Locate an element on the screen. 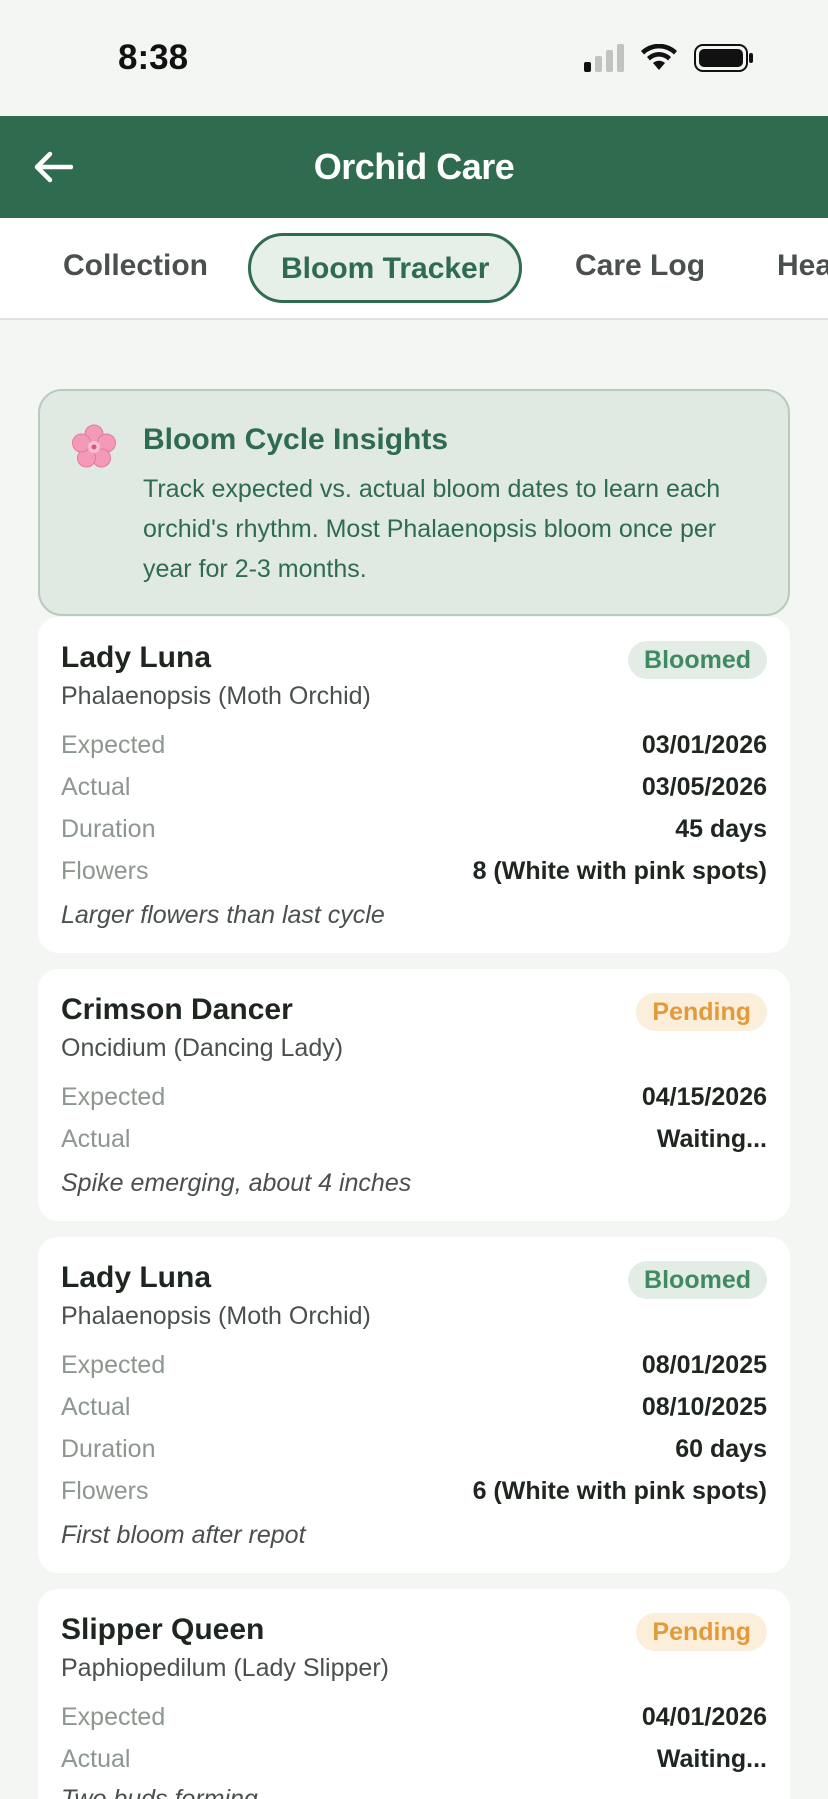 The height and width of the screenshot is (1799, 828). card-note: Spike emerging, about 4 inches is located at coordinates (236, 1183).